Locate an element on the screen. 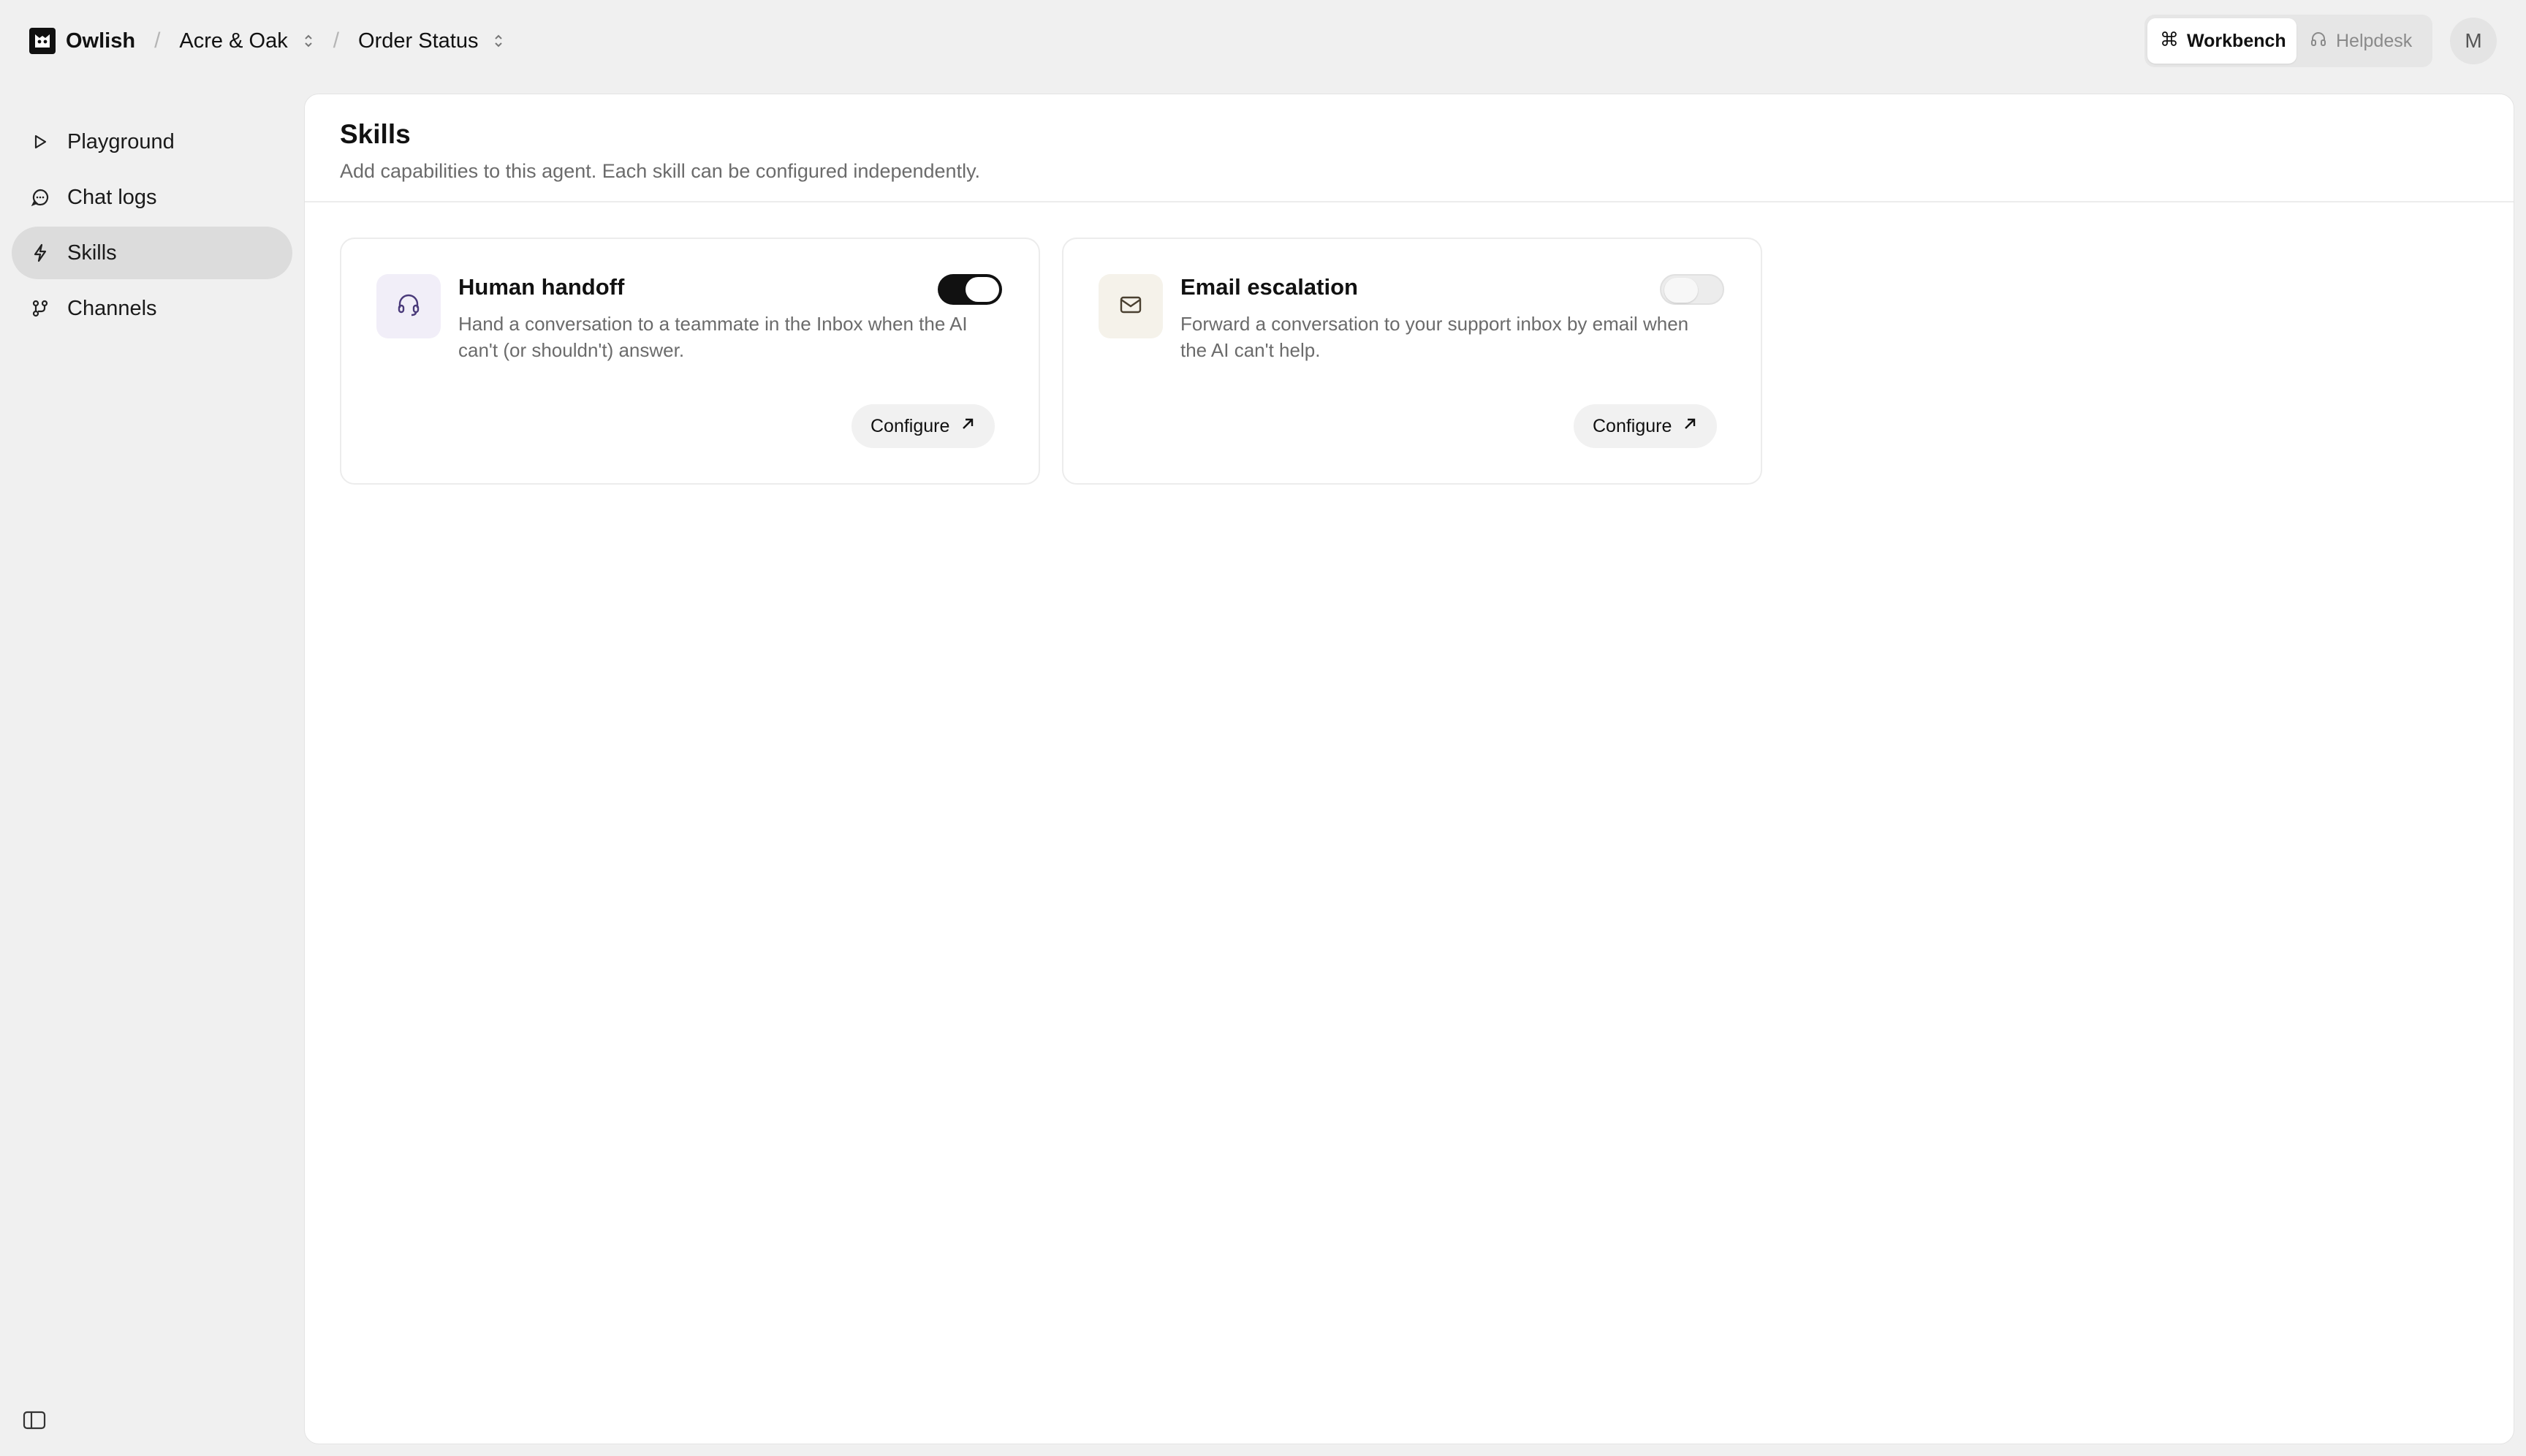 This screenshot has width=2526, height=1456. play-icon is located at coordinates (40, 142).